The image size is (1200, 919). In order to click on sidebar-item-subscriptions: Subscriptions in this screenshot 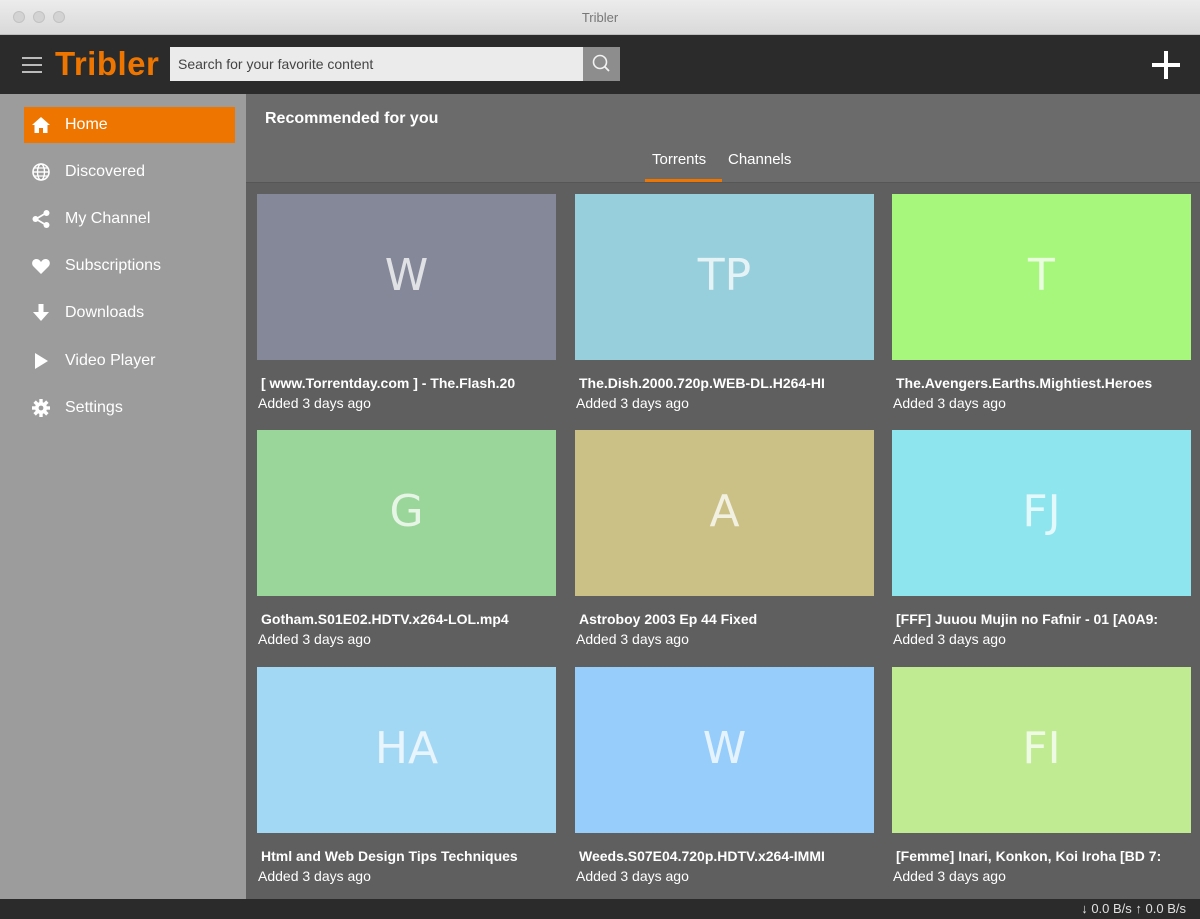, I will do `click(129, 266)`.